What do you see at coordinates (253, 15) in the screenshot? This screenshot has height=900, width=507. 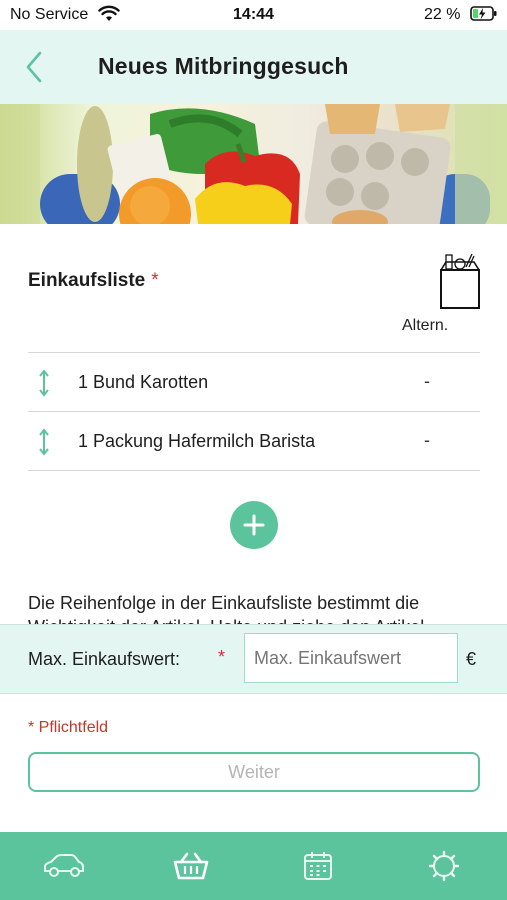 I see `status-bar: No Service 14:44 22 %` at bounding box center [253, 15].